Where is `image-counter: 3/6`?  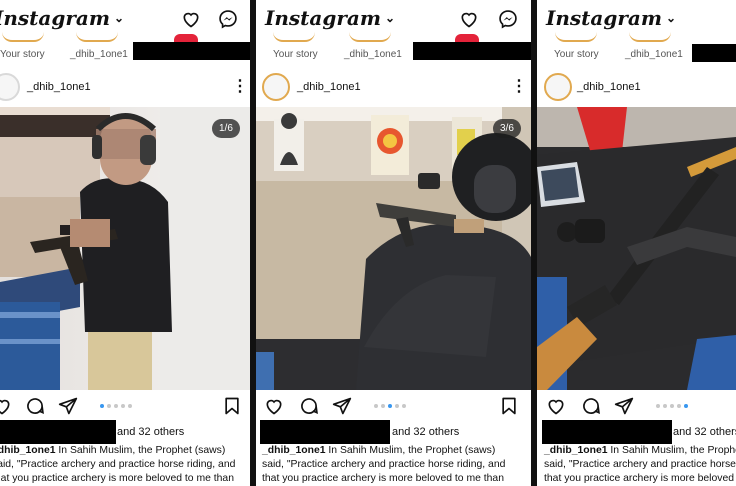
image-counter: 3/6 is located at coordinates (507, 128).